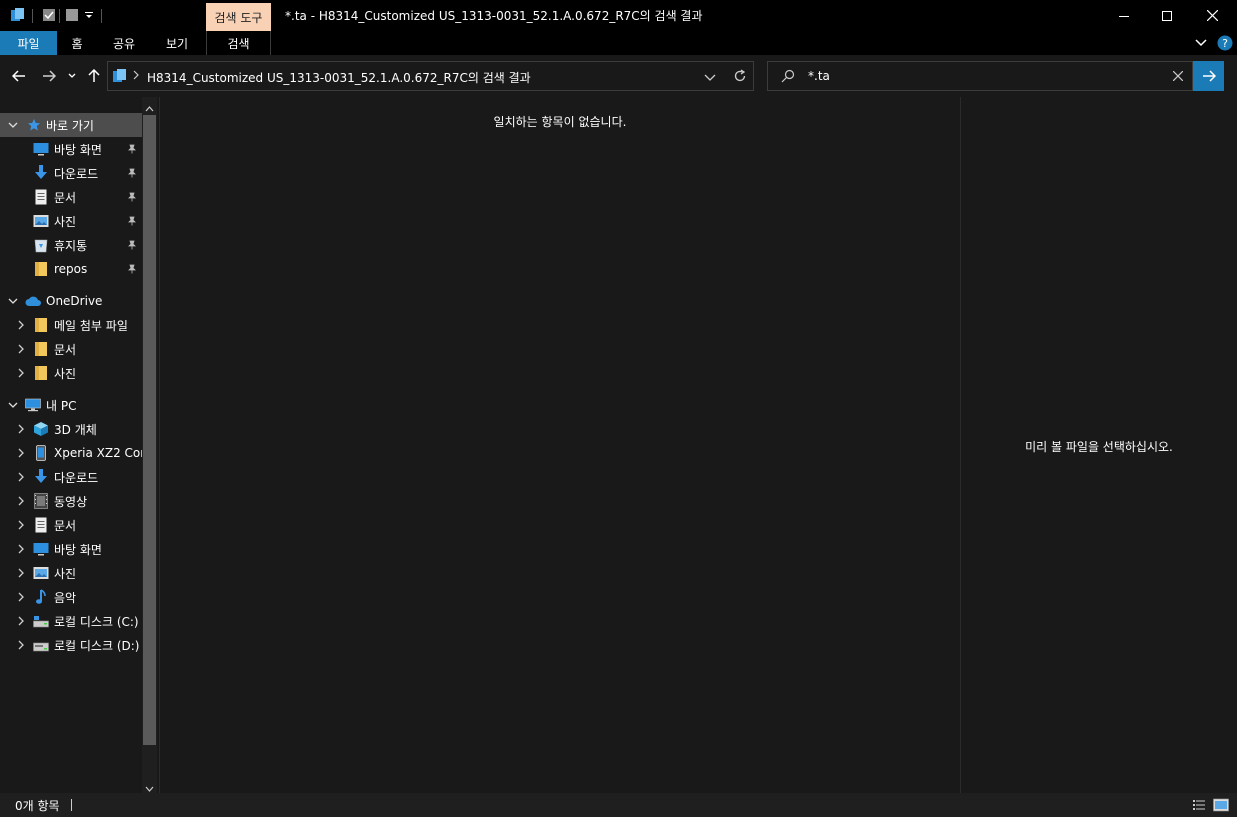 This screenshot has height=817, width=1237. Describe the element at coordinates (71, 269) in the screenshot. I see `nav-repos-quick: repos` at that location.